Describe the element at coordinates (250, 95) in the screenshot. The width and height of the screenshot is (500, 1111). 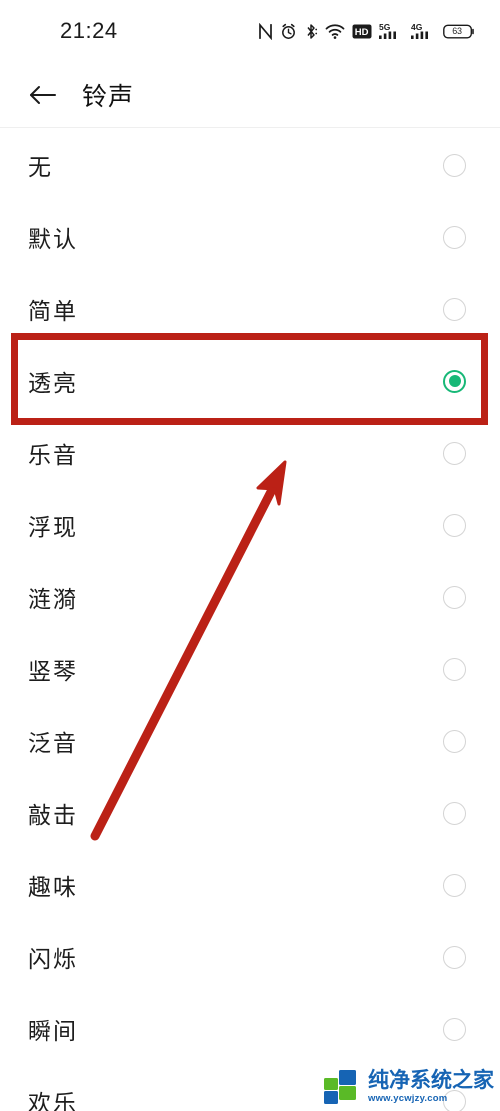
I see `app-bar: 铃声` at that location.